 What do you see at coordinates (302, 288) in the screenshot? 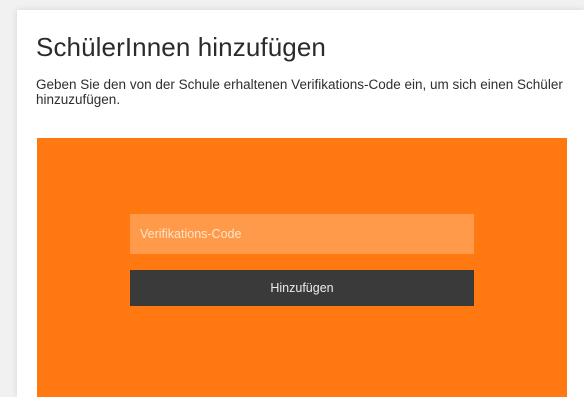
I see `add-button: Hinzufügen` at bounding box center [302, 288].